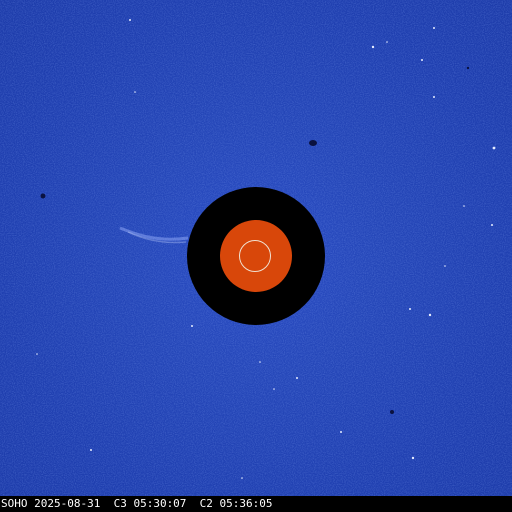 Image resolution: width=512 pixels, height=512 pixels. I want to click on sun-outline, so click(255, 256).